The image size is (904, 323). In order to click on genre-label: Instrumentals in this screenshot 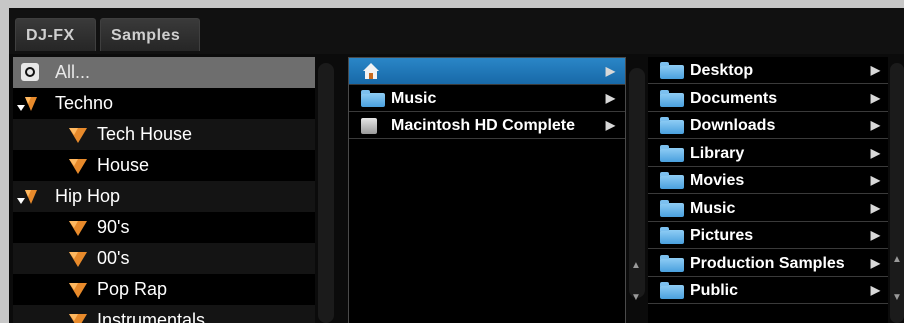, I will do `click(151, 316)`.